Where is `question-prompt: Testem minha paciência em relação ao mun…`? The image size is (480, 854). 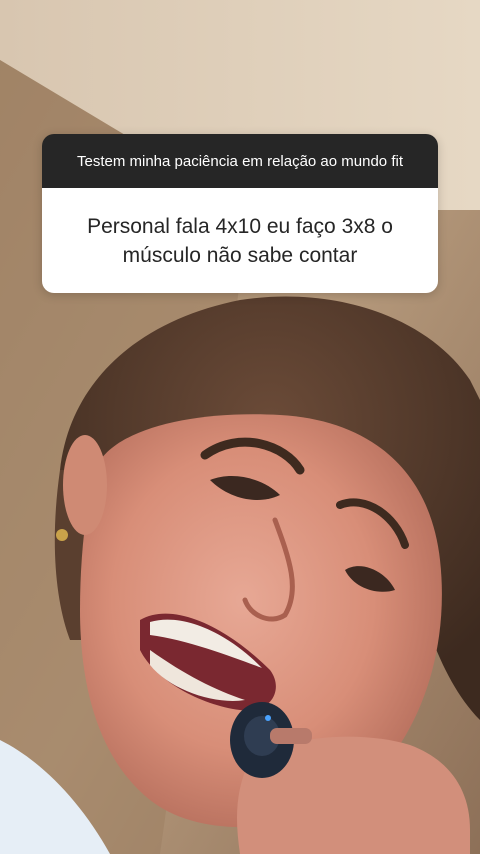 question-prompt: Testem minha paciência em relação ao mun… is located at coordinates (240, 161).